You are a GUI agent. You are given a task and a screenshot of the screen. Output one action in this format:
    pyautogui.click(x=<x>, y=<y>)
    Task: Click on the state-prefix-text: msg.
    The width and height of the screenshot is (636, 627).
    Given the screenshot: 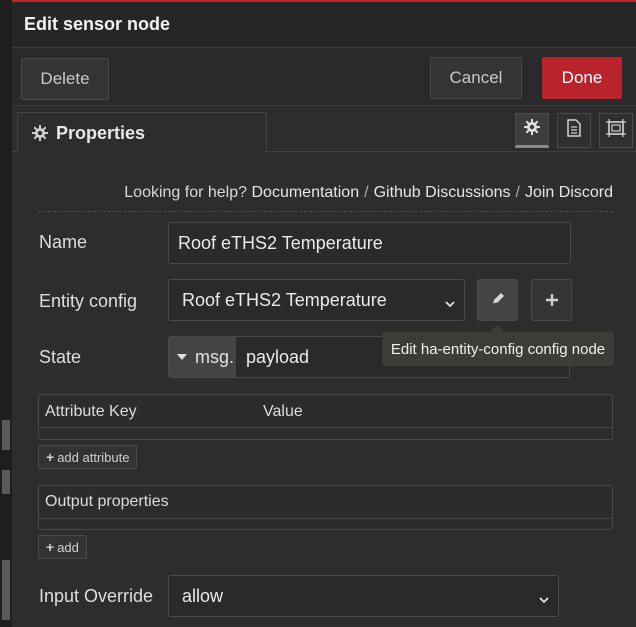 What is the action you would take?
    pyautogui.click(x=215, y=356)
    